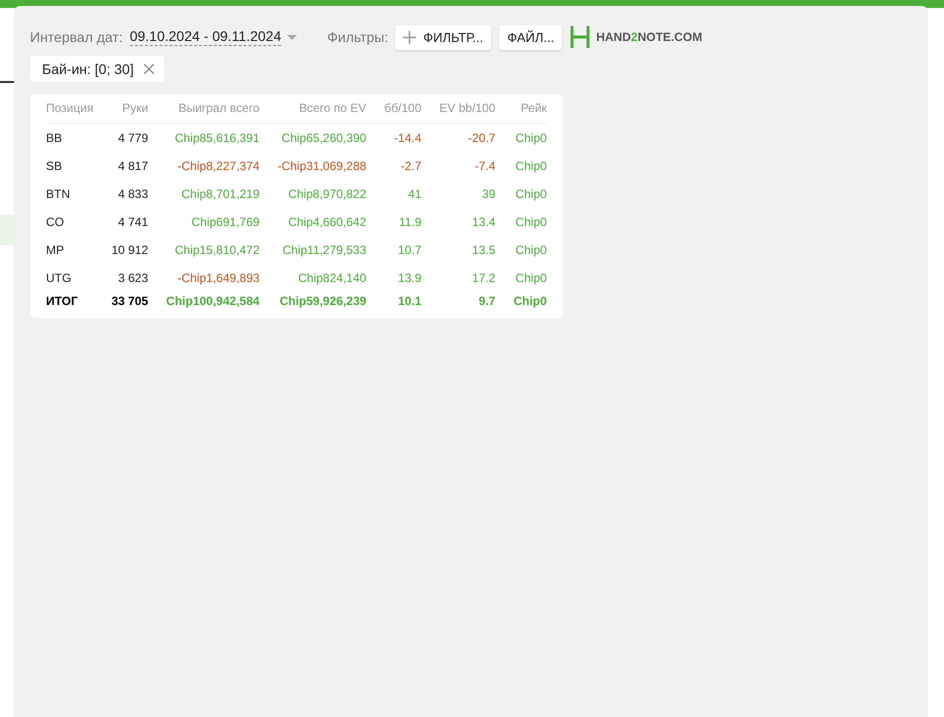 This screenshot has height=717, width=944. Describe the element at coordinates (62, 301) in the screenshot. I see `table-cell-text: ИТОГ` at that location.